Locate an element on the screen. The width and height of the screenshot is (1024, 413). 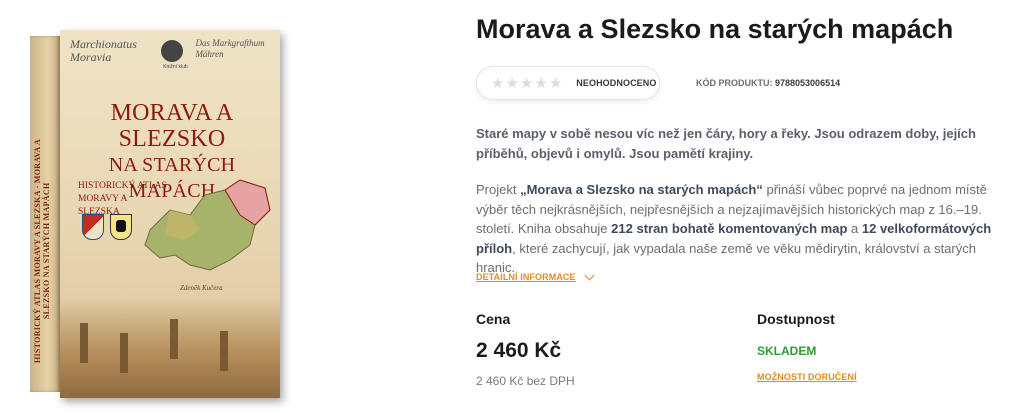
details-link: DETAILNÍ INFORMACE is located at coordinates (535, 276).